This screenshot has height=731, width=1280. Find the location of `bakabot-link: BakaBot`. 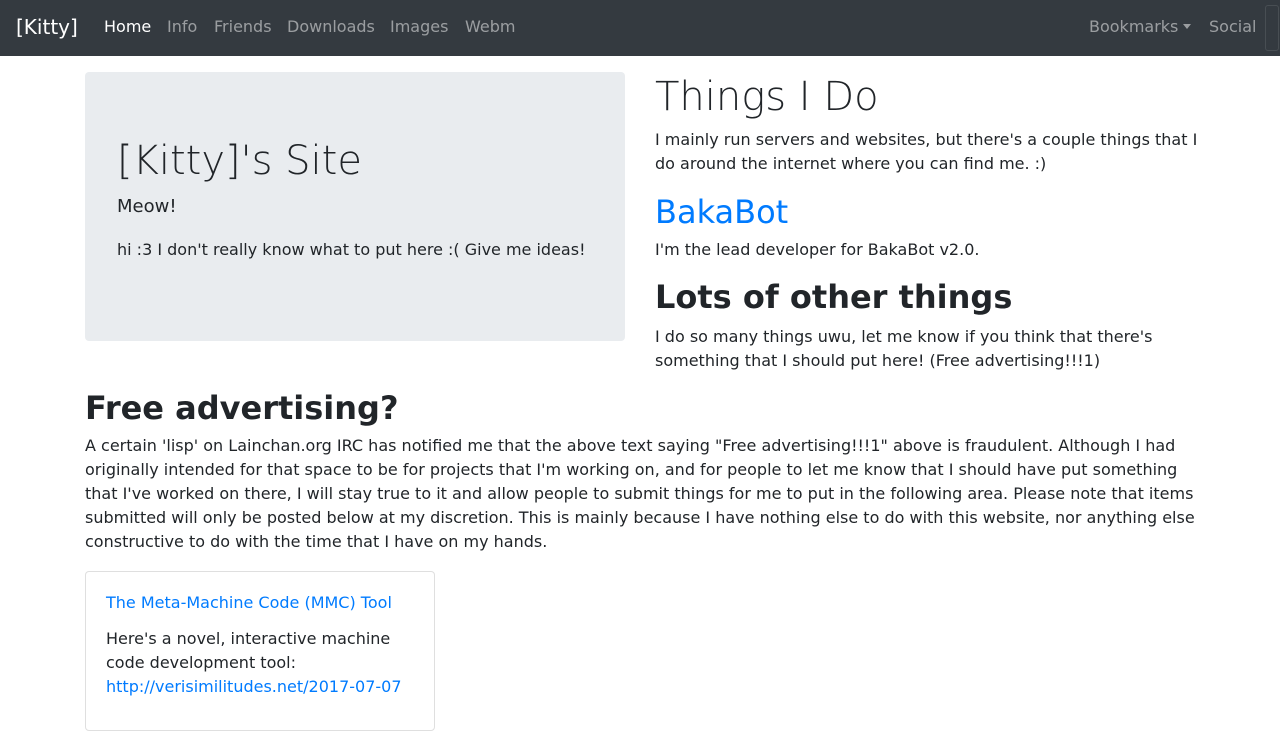

bakabot-link: BakaBot is located at coordinates (721, 212).